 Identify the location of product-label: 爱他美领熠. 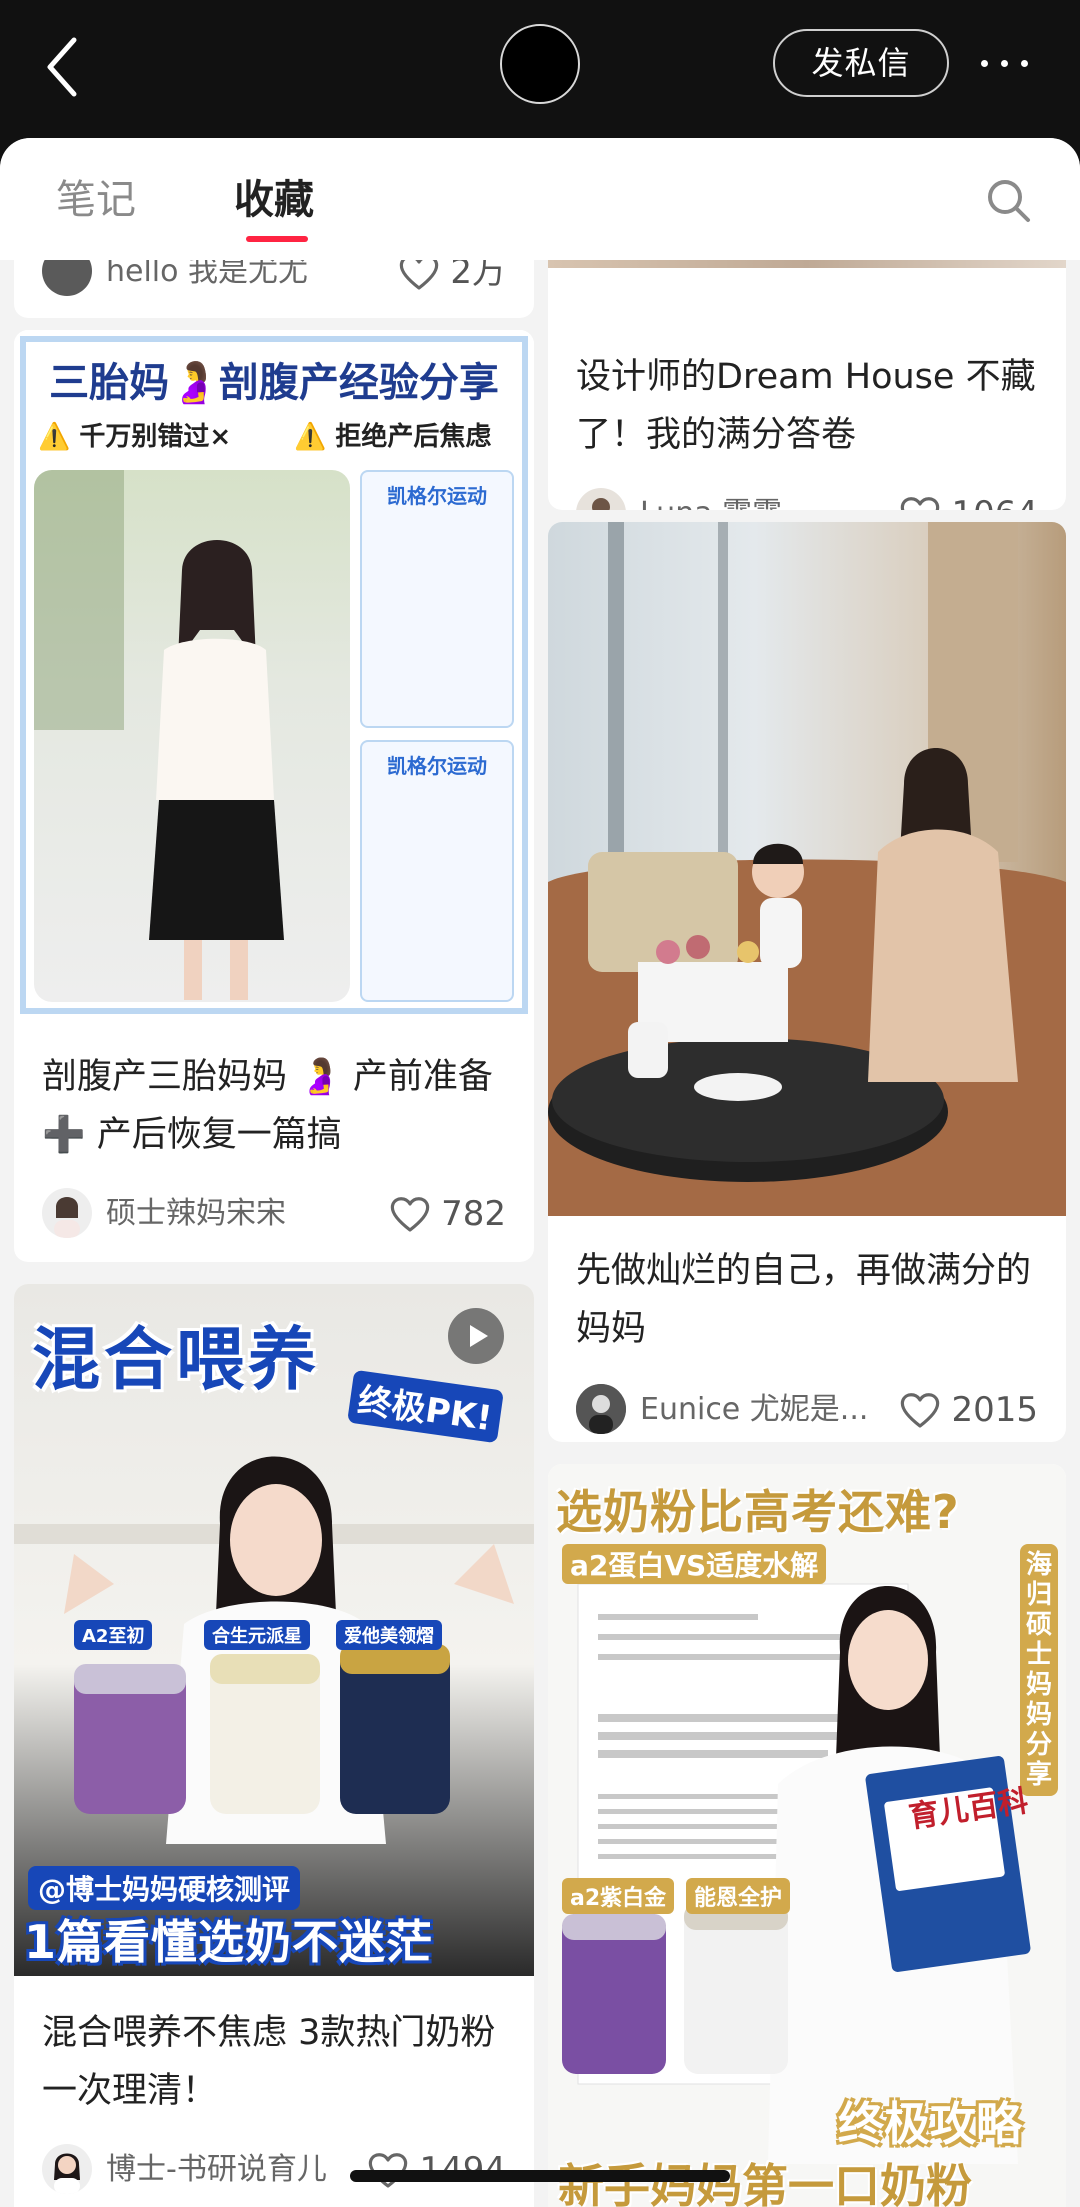
(389, 1635).